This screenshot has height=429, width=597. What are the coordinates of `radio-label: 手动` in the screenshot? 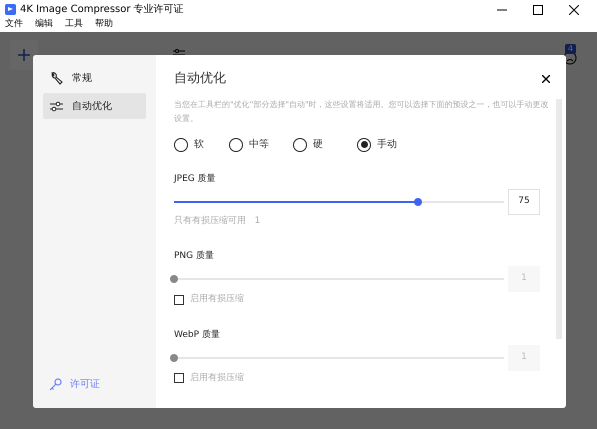 It's located at (387, 145).